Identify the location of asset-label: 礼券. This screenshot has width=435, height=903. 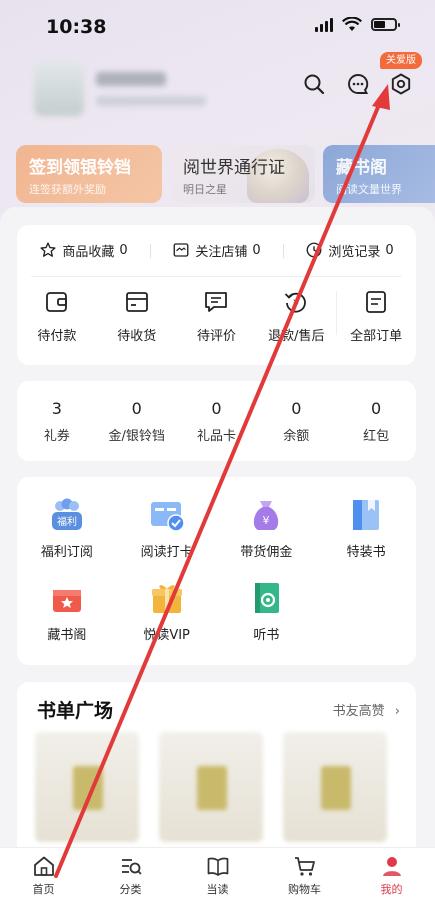
(56, 436).